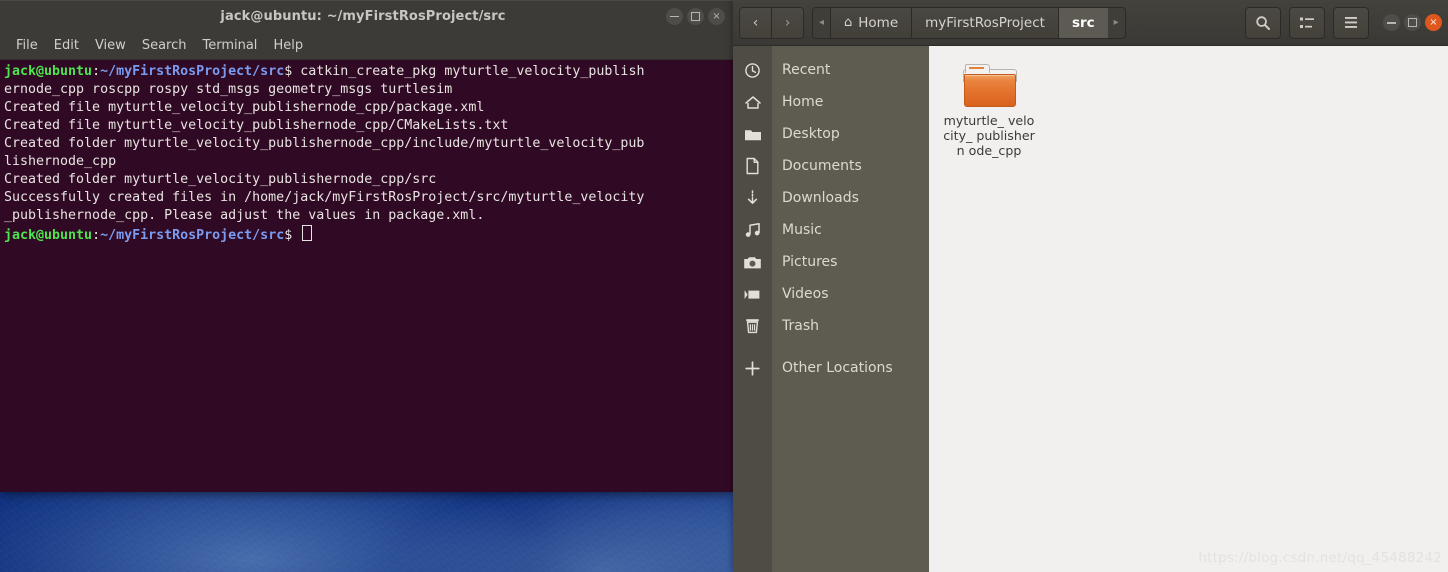  I want to click on navigation-buttons: ‹ ›, so click(771, 22).